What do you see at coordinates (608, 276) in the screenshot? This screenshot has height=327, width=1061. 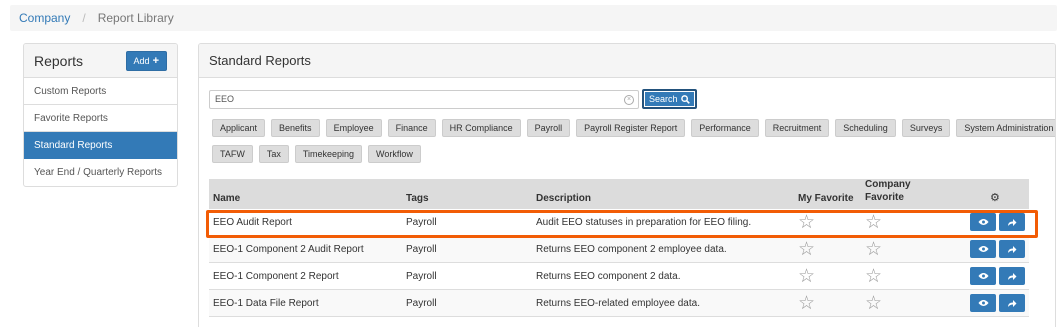 I see `report-description-cell: Returns EEO component 2 data.` at bounding box center [608, 276].